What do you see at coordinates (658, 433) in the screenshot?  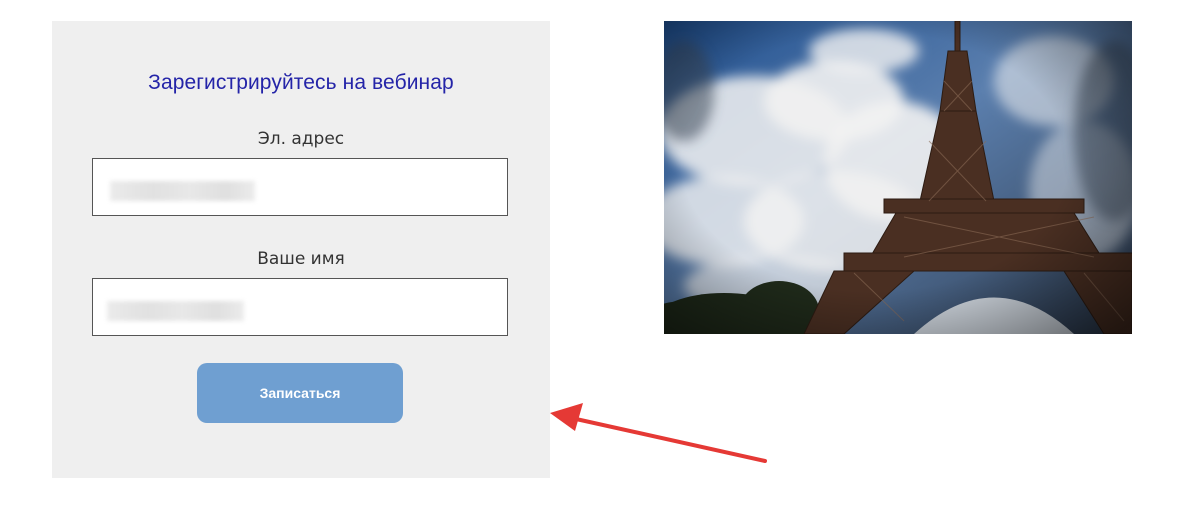 I see `red-arrow-icon` at bounding box center [658, 433].